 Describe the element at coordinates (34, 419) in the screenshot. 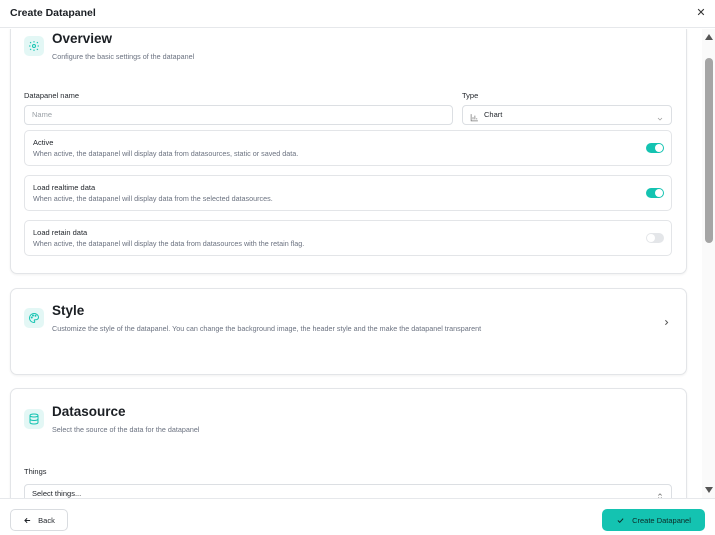

I see `database-icon` at that location.